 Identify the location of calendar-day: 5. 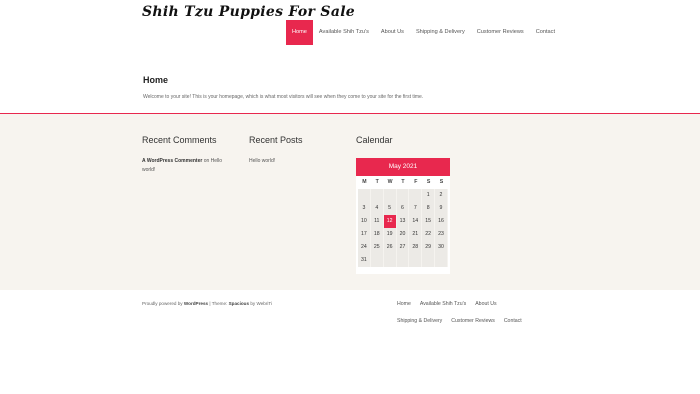
(390, 208).